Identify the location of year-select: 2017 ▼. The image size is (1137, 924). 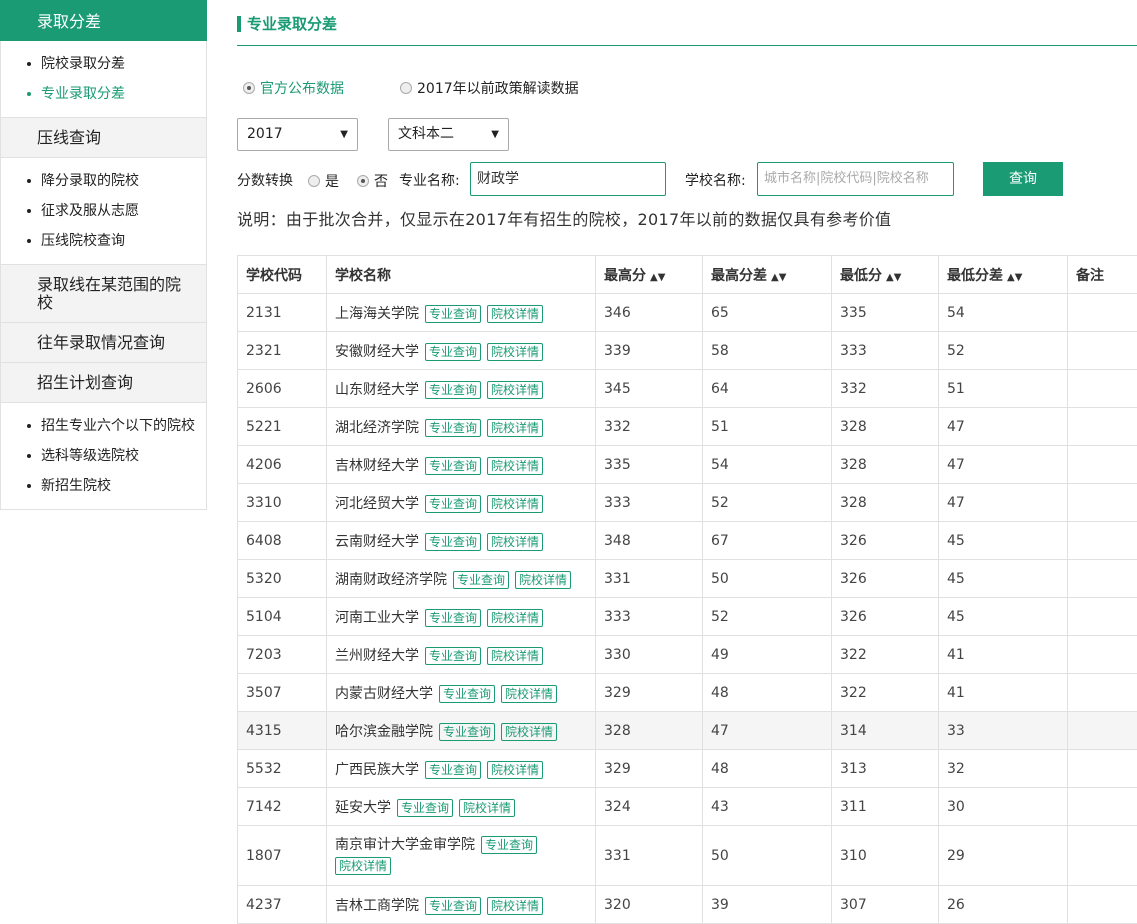
(297, 134).